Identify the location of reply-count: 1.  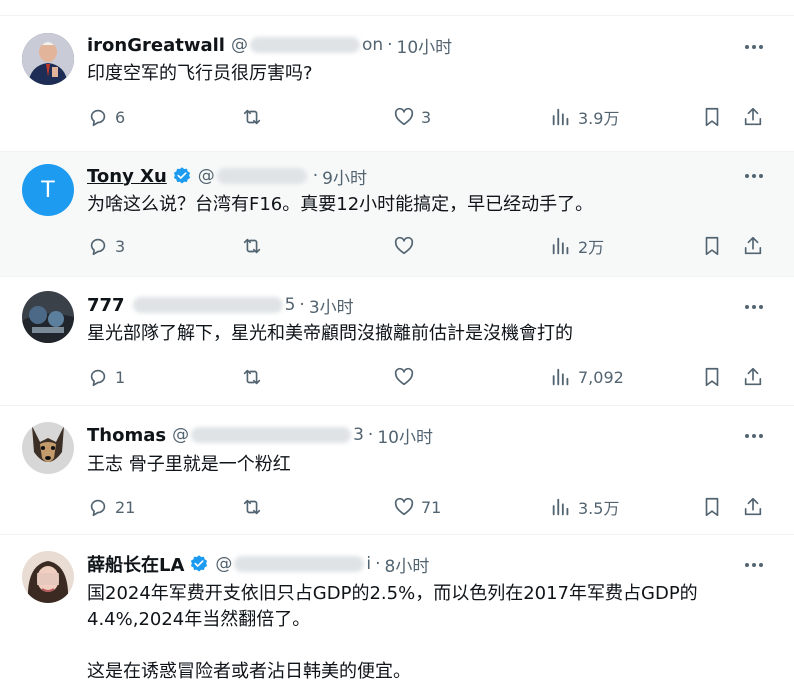
(120, 377).